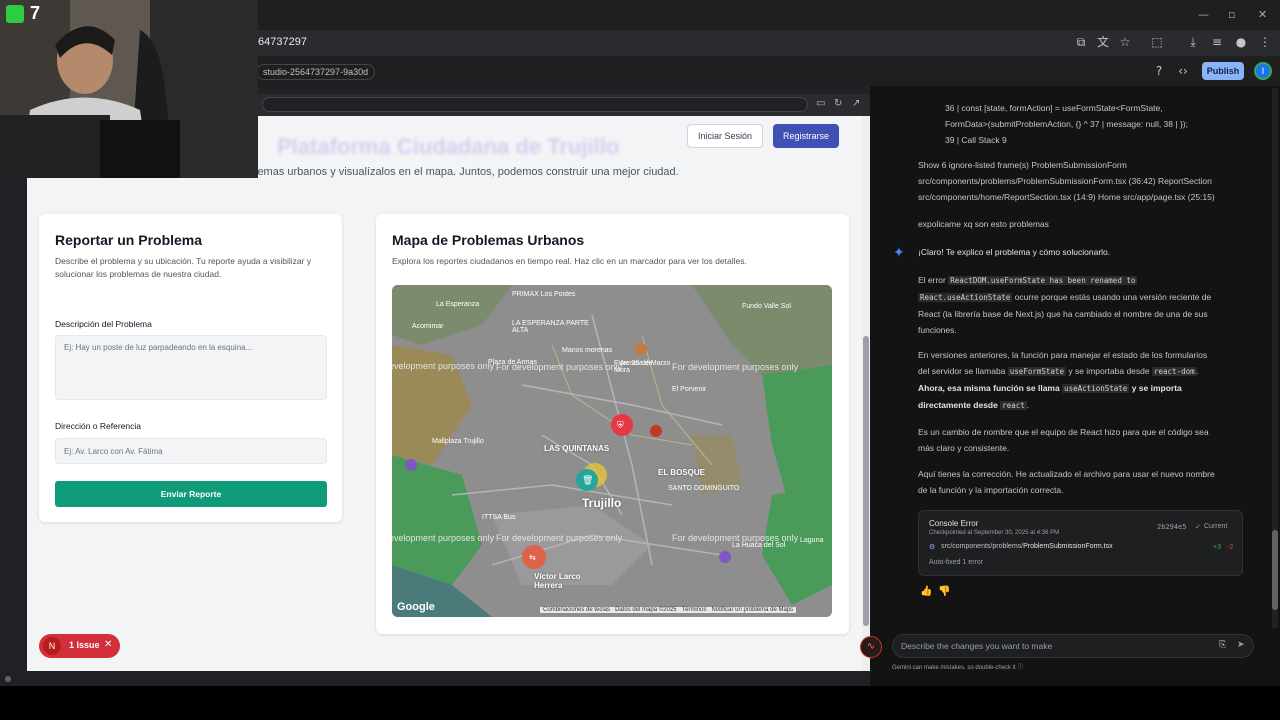 This screenshot has width=1280, height=720. Describe the element at coordinates (983, 224) in the screenshot. I see `user-message: expolicame xq son esto problemas` at that location.